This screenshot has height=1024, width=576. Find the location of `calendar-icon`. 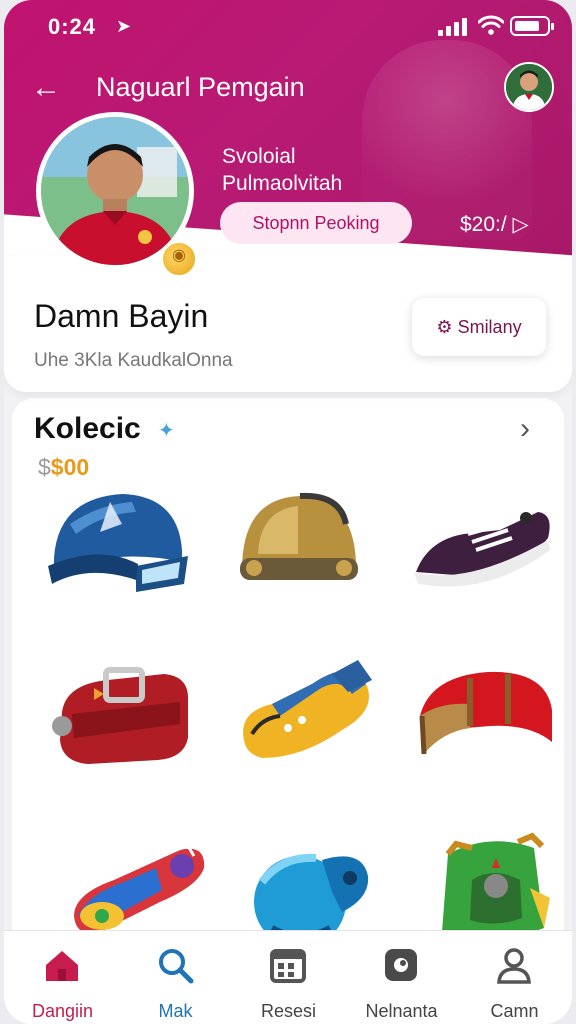

calendar-icon is located at coordinates (288, 966).